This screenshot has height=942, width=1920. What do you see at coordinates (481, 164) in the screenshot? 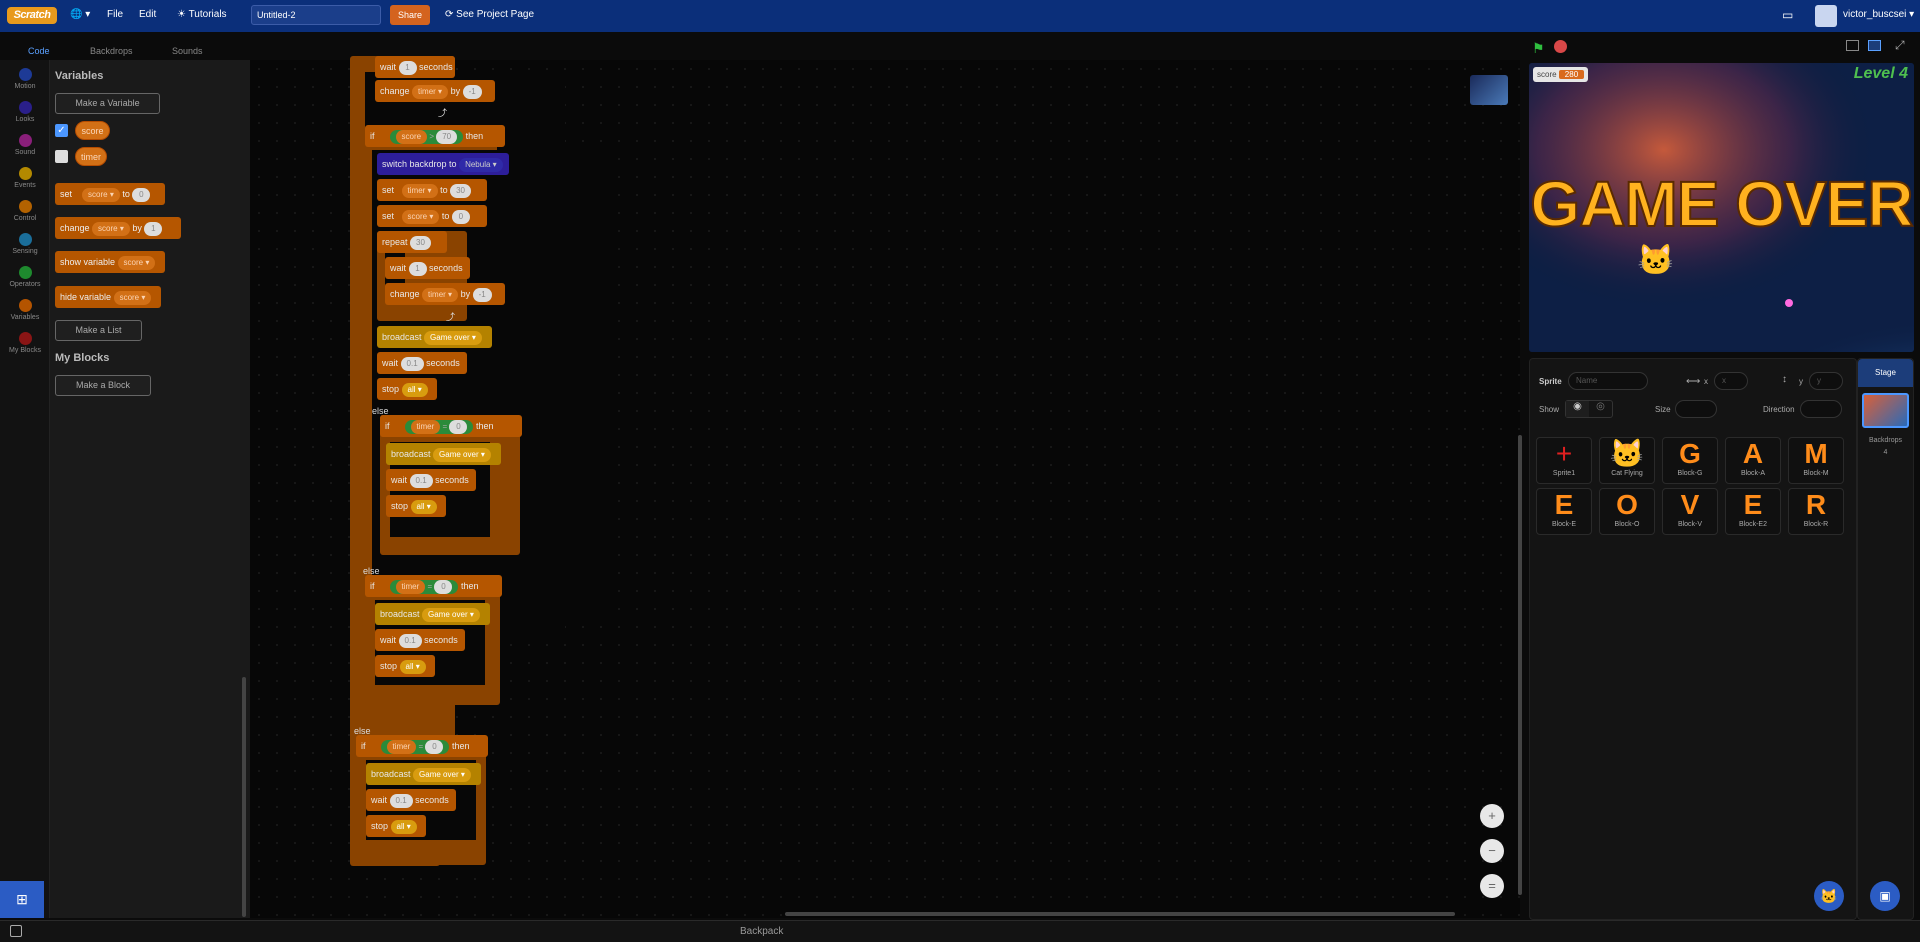
I see `backdrop-dropdown: Nebula ▾` at bounding box center [481, 164].